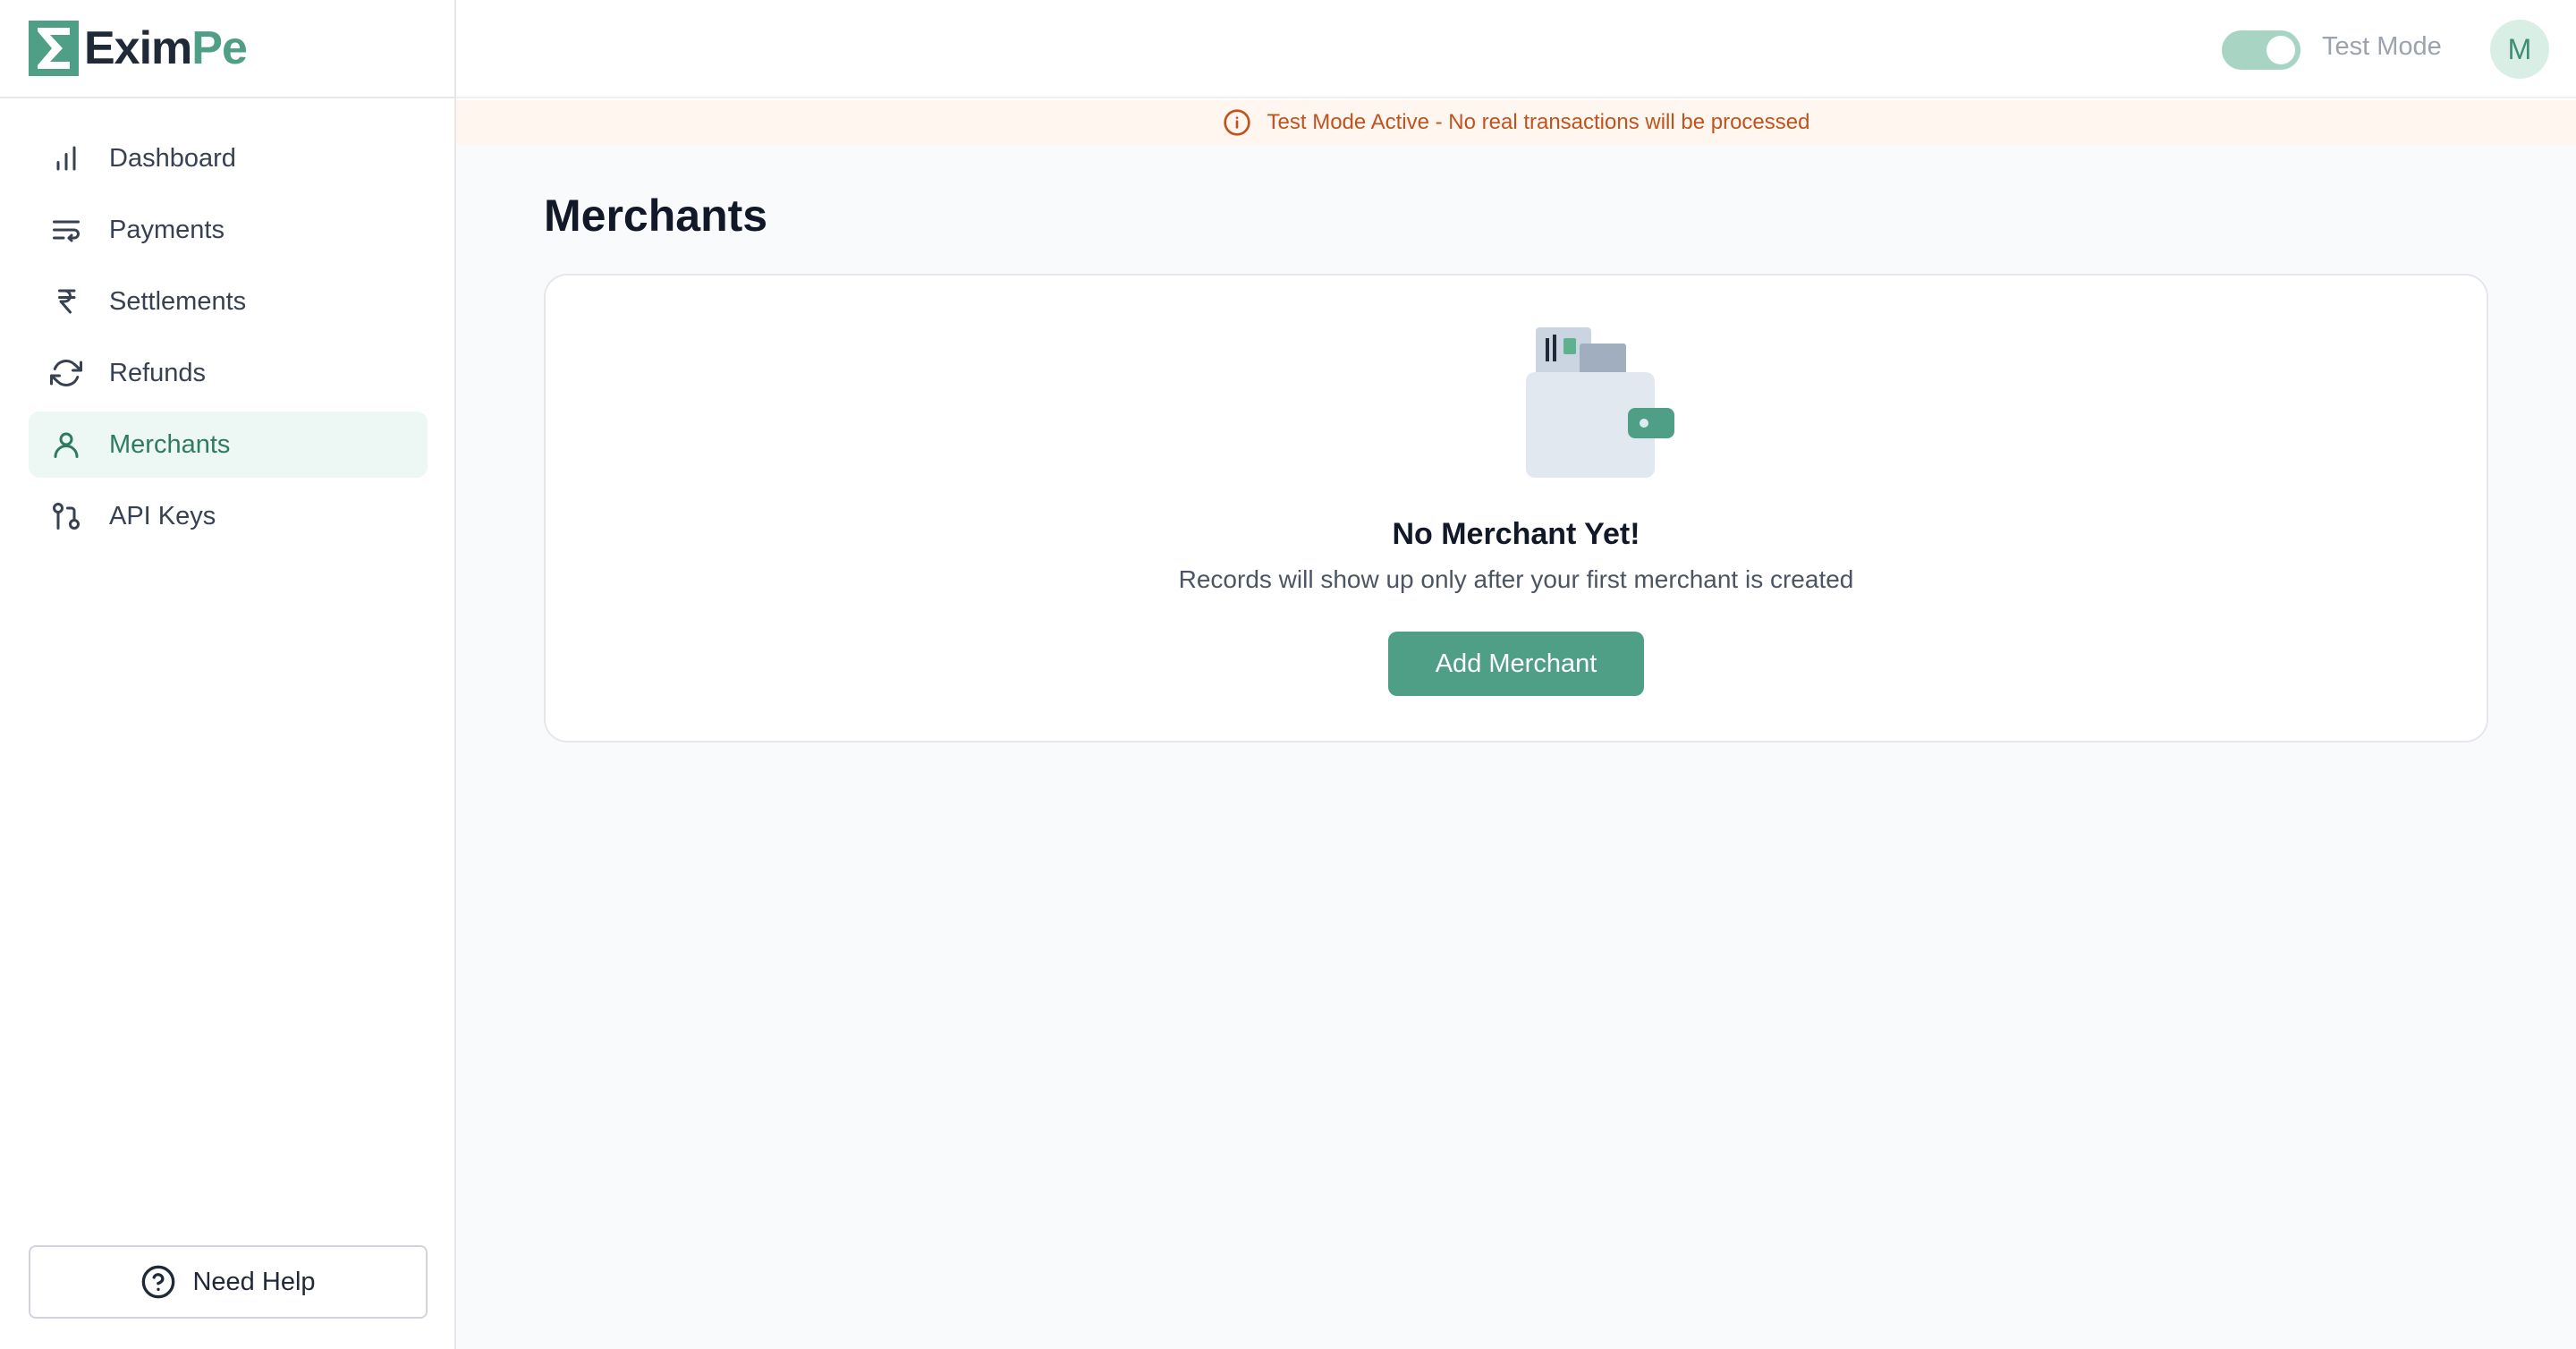 Image resolution: width=2576 pixels, height=1349 pixels. What do you see at coordinates (219, 48) in the screenshot?
I see `brand-name-part2: Pe` at bounding box center [219, 48].